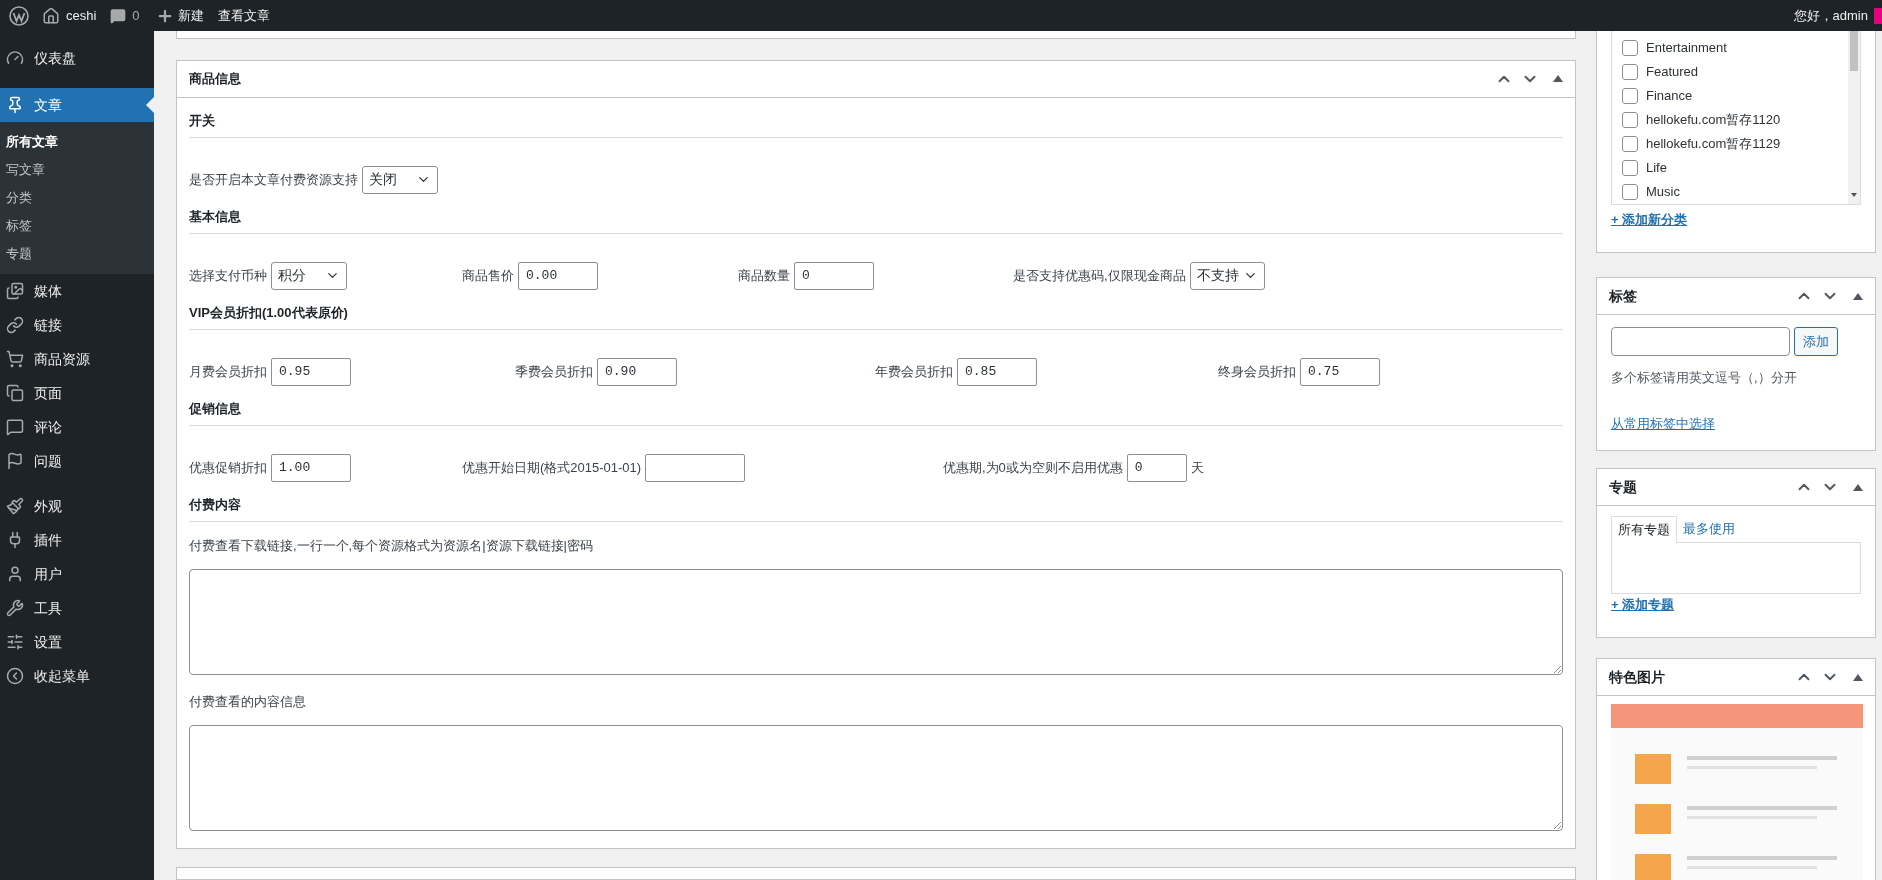 This screenshot has height=880, width=1882. What do you see at coordinates (77, 359) in the screenshot?
I see `menu-item: 商品资源` at bounding box center [77, 359].